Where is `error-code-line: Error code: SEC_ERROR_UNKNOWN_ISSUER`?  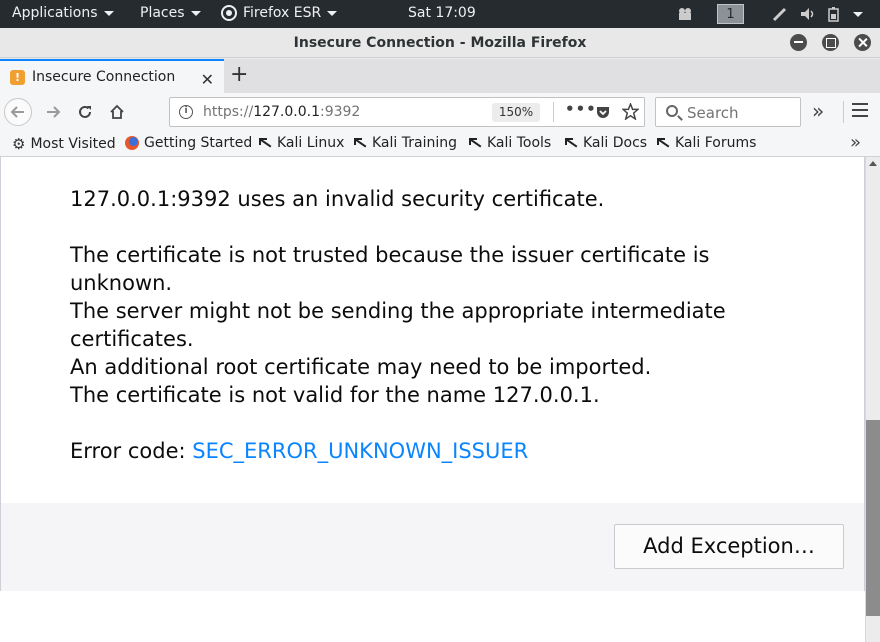
error-code-line: Error code: SEC_ERROR_UNKNOWN_ISSUER is located at coordinates (430, 451).